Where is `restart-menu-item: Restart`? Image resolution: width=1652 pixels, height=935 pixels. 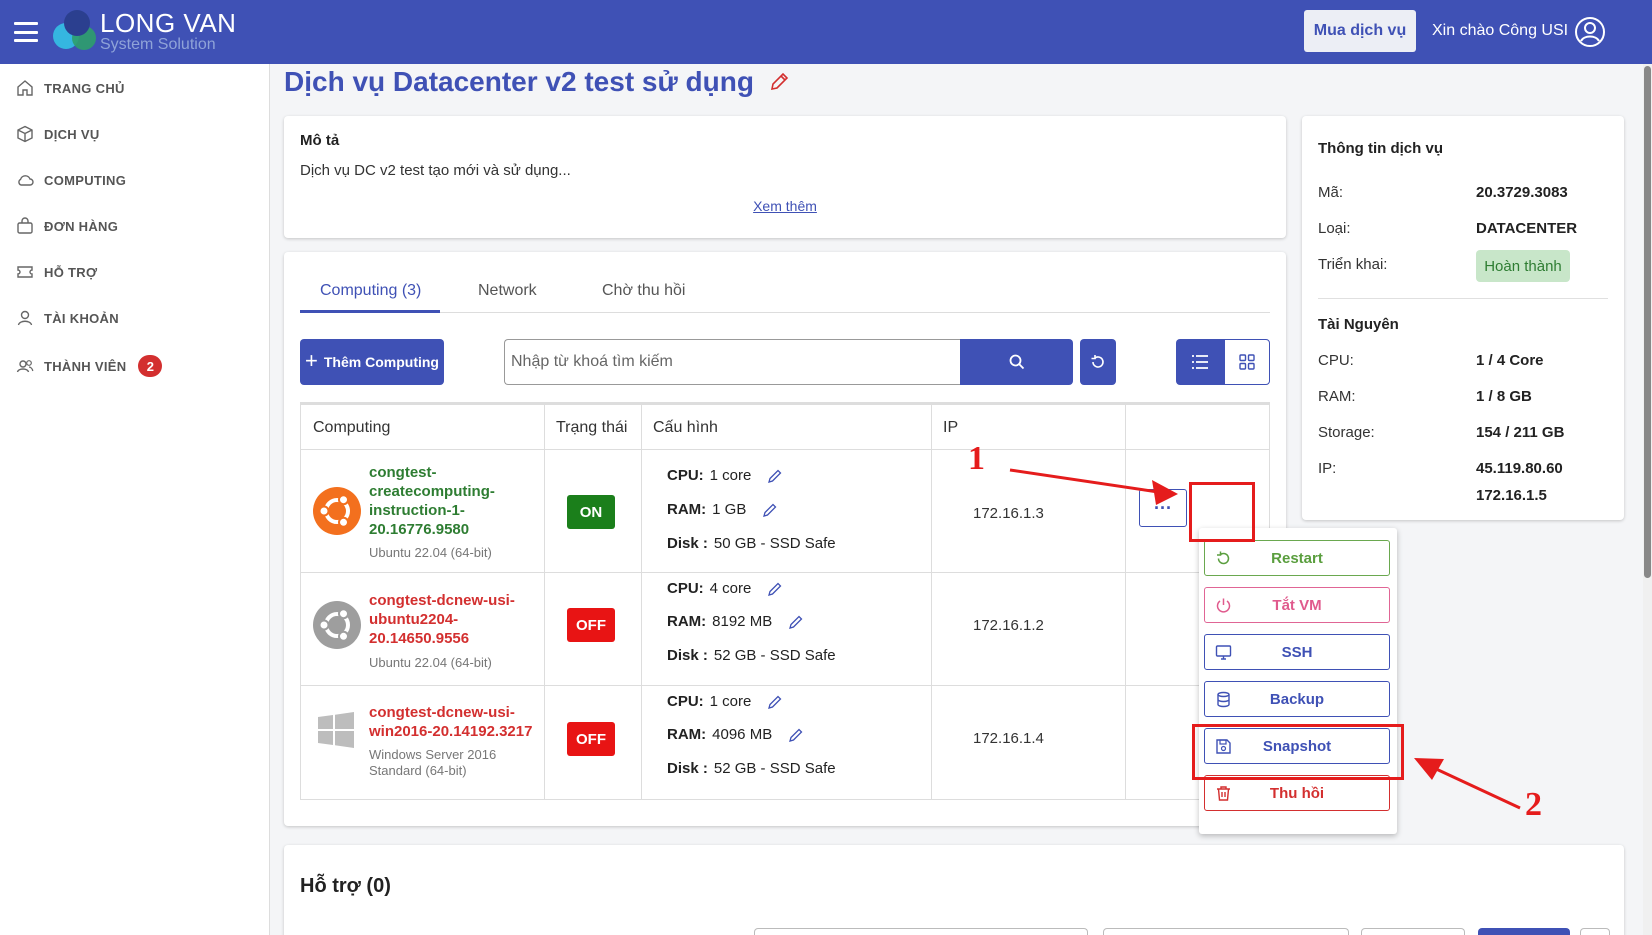
restart-menu-item: Restart is located at coordinates (1297, 558).